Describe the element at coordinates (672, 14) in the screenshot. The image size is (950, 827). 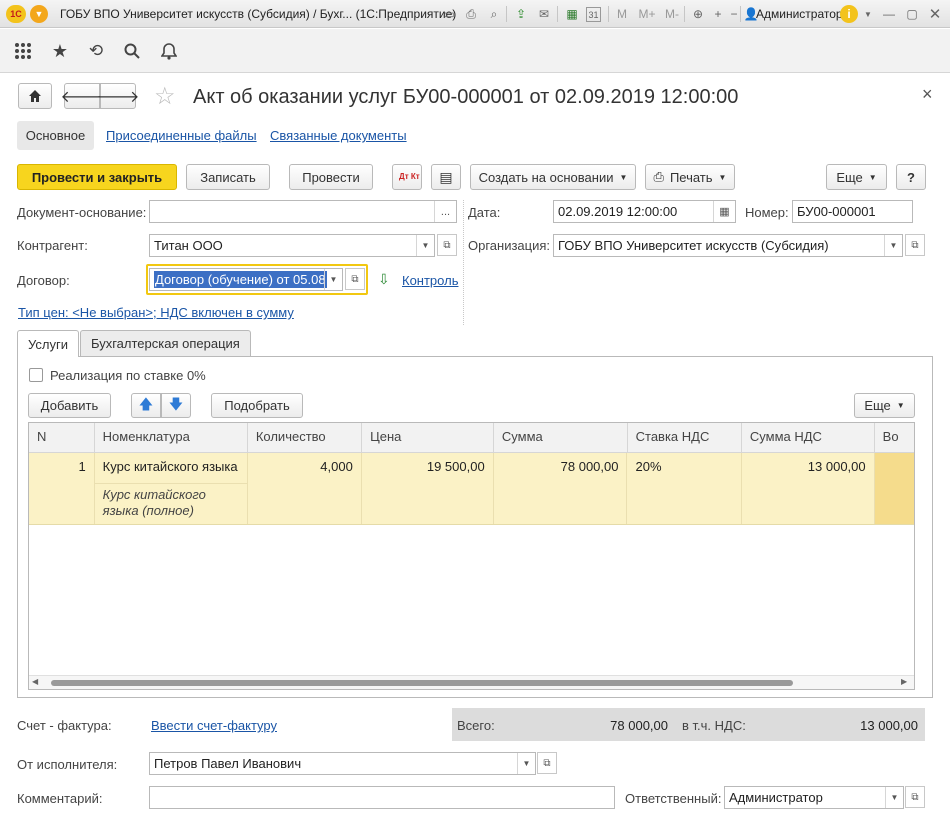
I see `mminus-icon: M-` at that location.